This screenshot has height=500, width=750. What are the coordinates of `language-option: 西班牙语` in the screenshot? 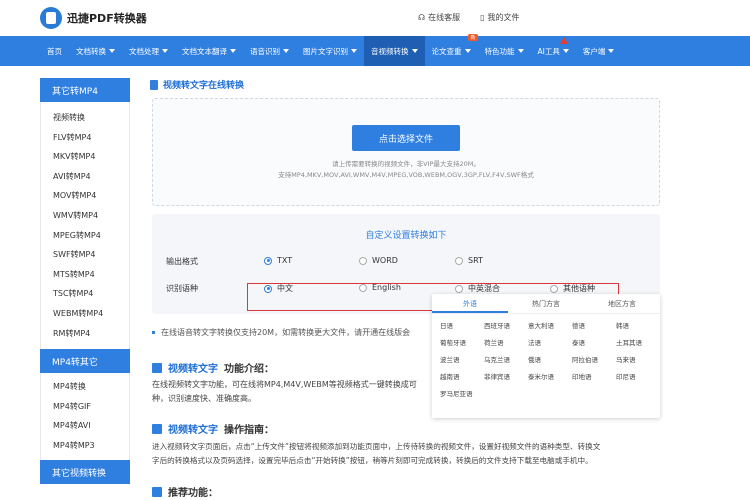 It's located at (506, 325).